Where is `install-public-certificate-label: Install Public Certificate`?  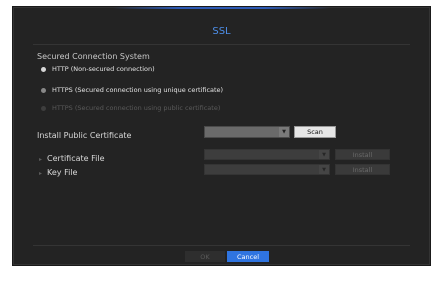 install-public-certificate-label: Install Public Certificate is located at coordinates (84, 135).